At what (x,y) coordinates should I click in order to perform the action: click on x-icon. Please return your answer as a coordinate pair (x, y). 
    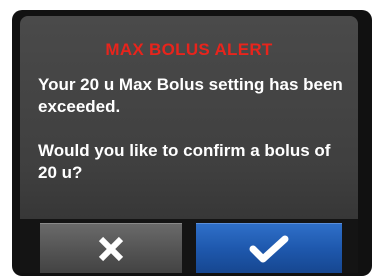
    Looking at the image, I should click on (111, 249).